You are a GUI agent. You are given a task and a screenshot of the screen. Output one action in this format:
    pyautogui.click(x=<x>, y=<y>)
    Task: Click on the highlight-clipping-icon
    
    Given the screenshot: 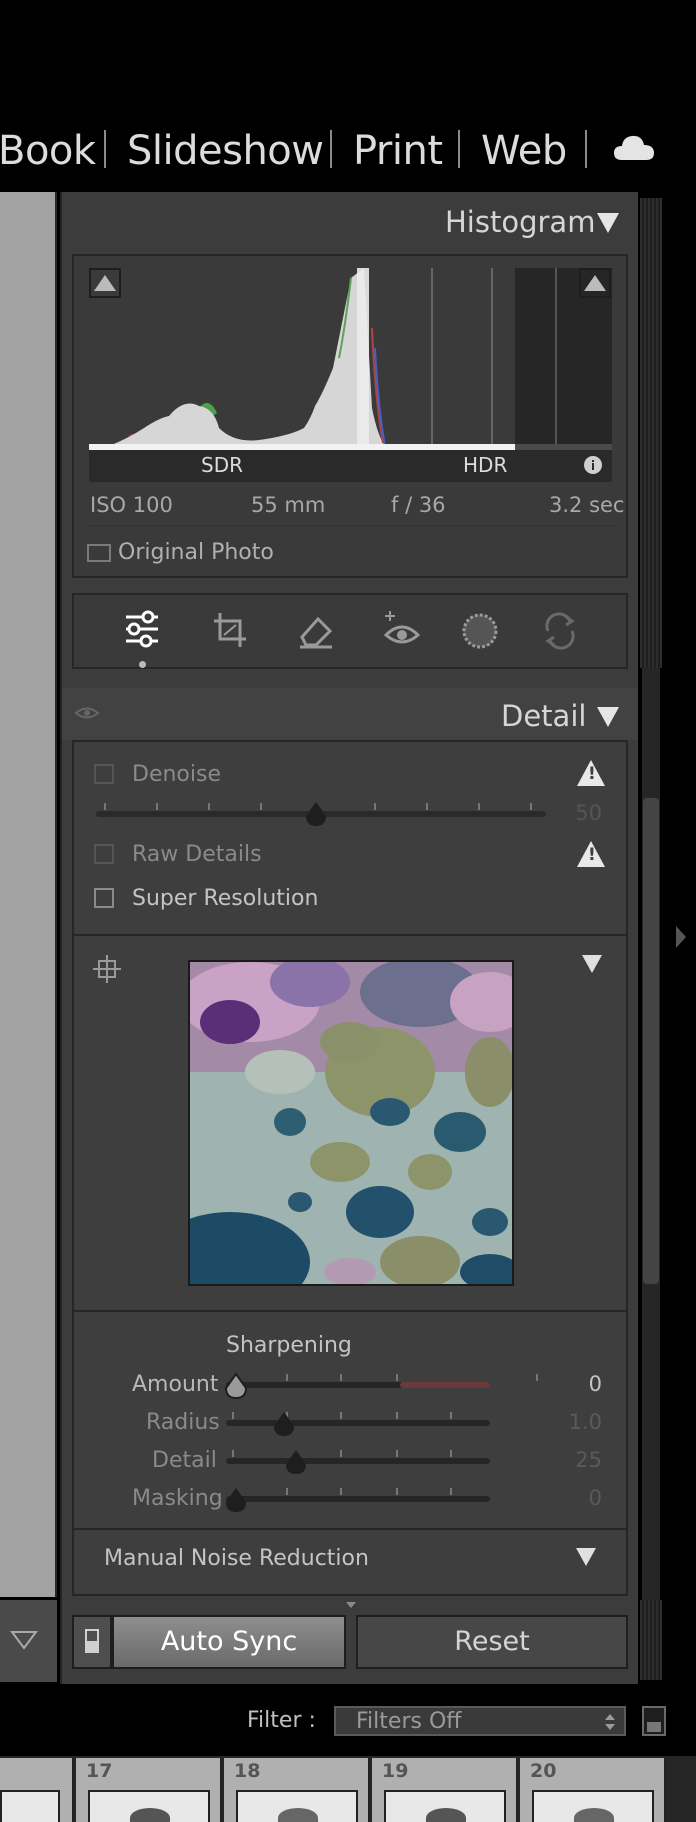 What is the action you would take?
    pyautogui.click(x=595, y=283)
    